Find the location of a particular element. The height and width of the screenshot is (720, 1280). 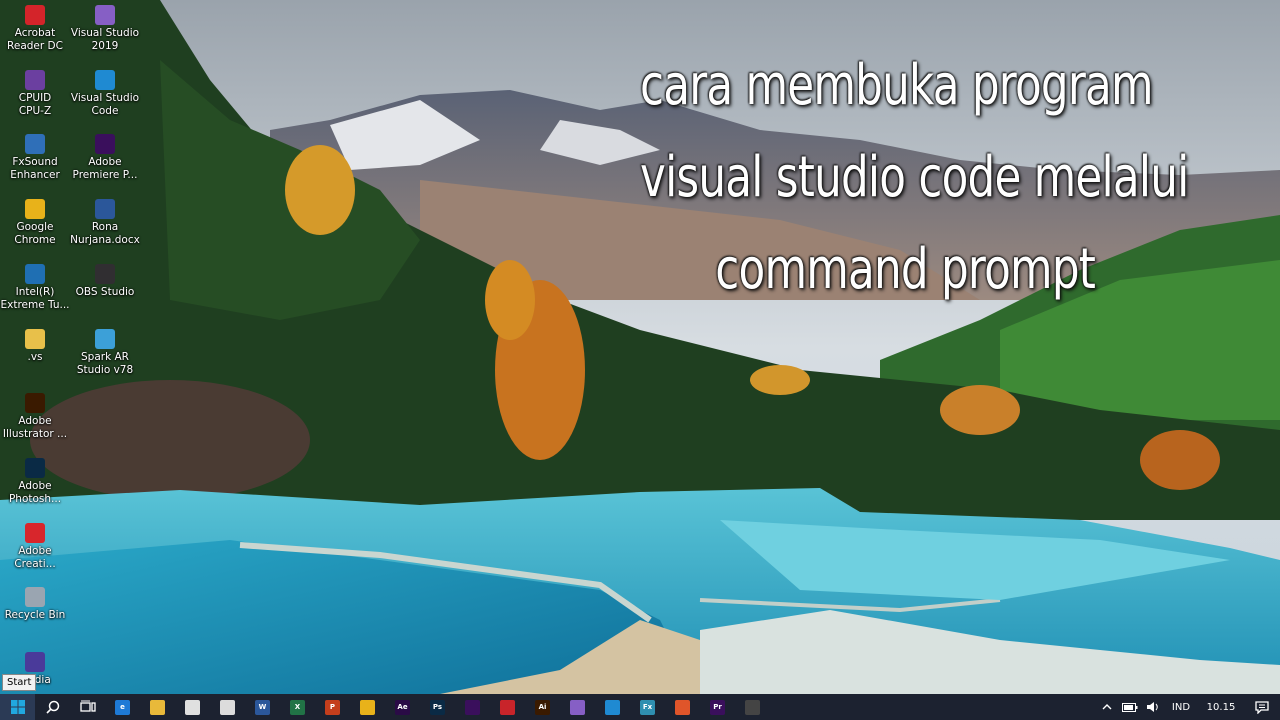

task-view-icon is located at coordinates (87, 707).